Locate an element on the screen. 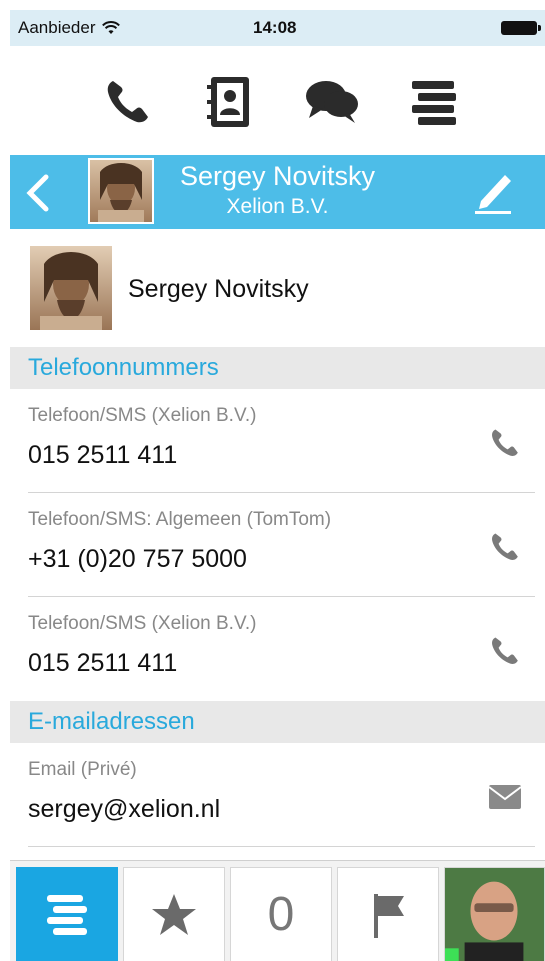 This screenshot has width=545, height=961. status-bar: Aanbieder 14:08 is located at coordinates (277, 28).